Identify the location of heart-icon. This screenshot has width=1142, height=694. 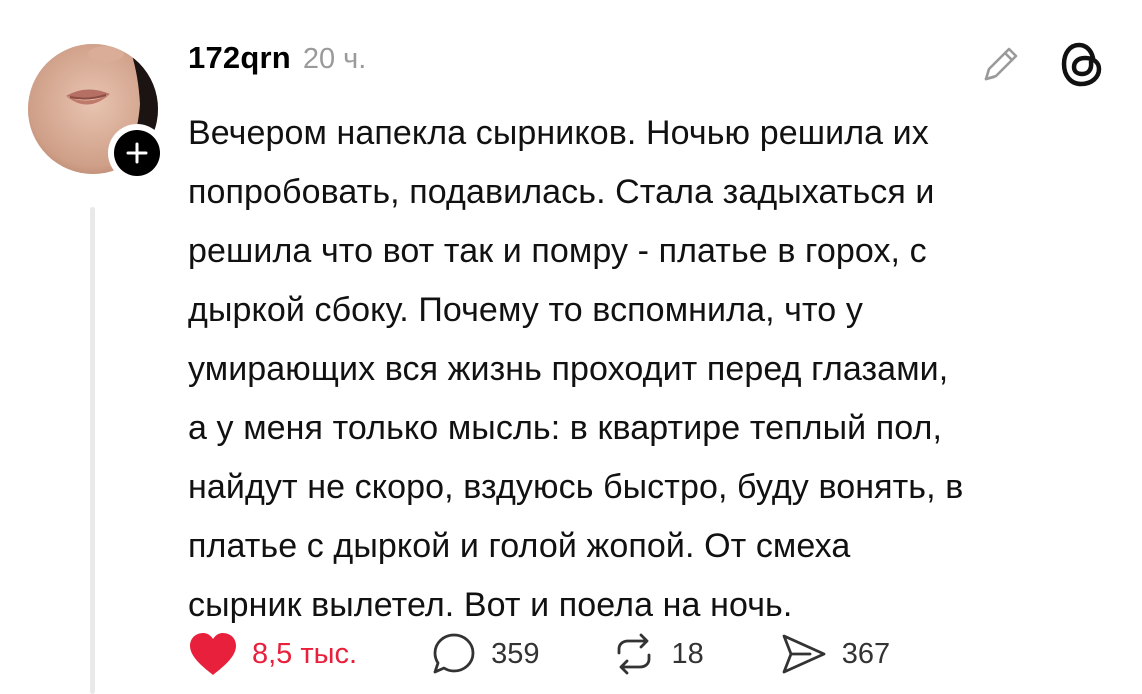
(213, 654).